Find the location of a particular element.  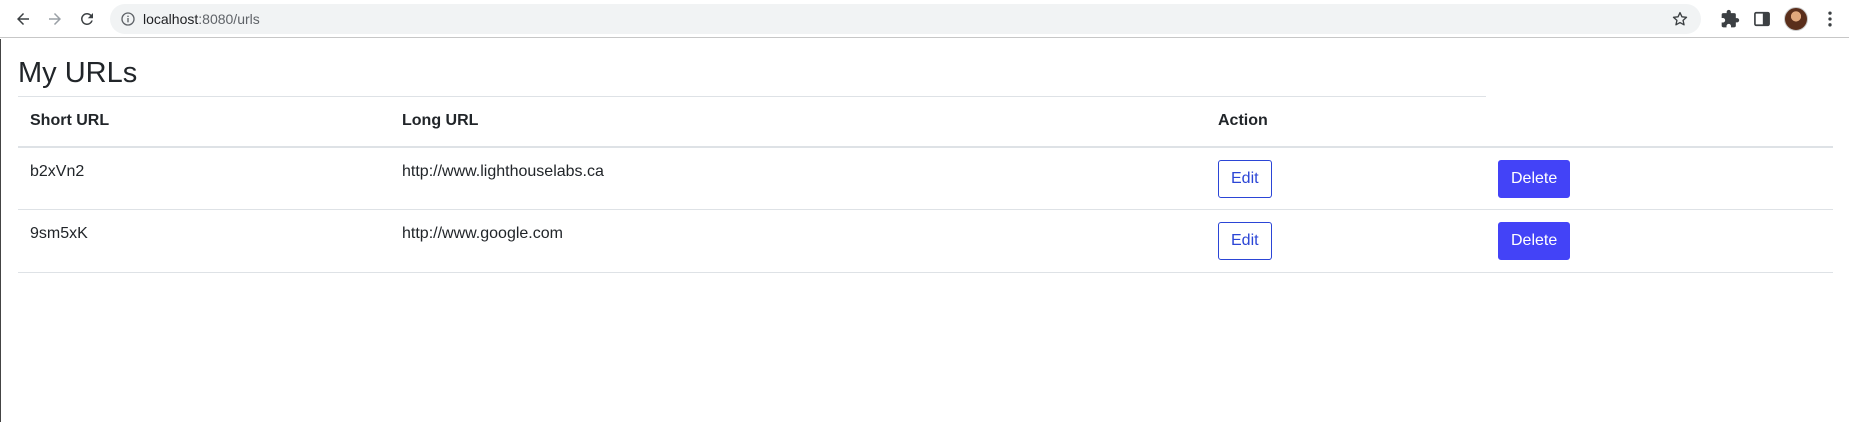

arrow-right-icon is located at coordinates (55, 19).